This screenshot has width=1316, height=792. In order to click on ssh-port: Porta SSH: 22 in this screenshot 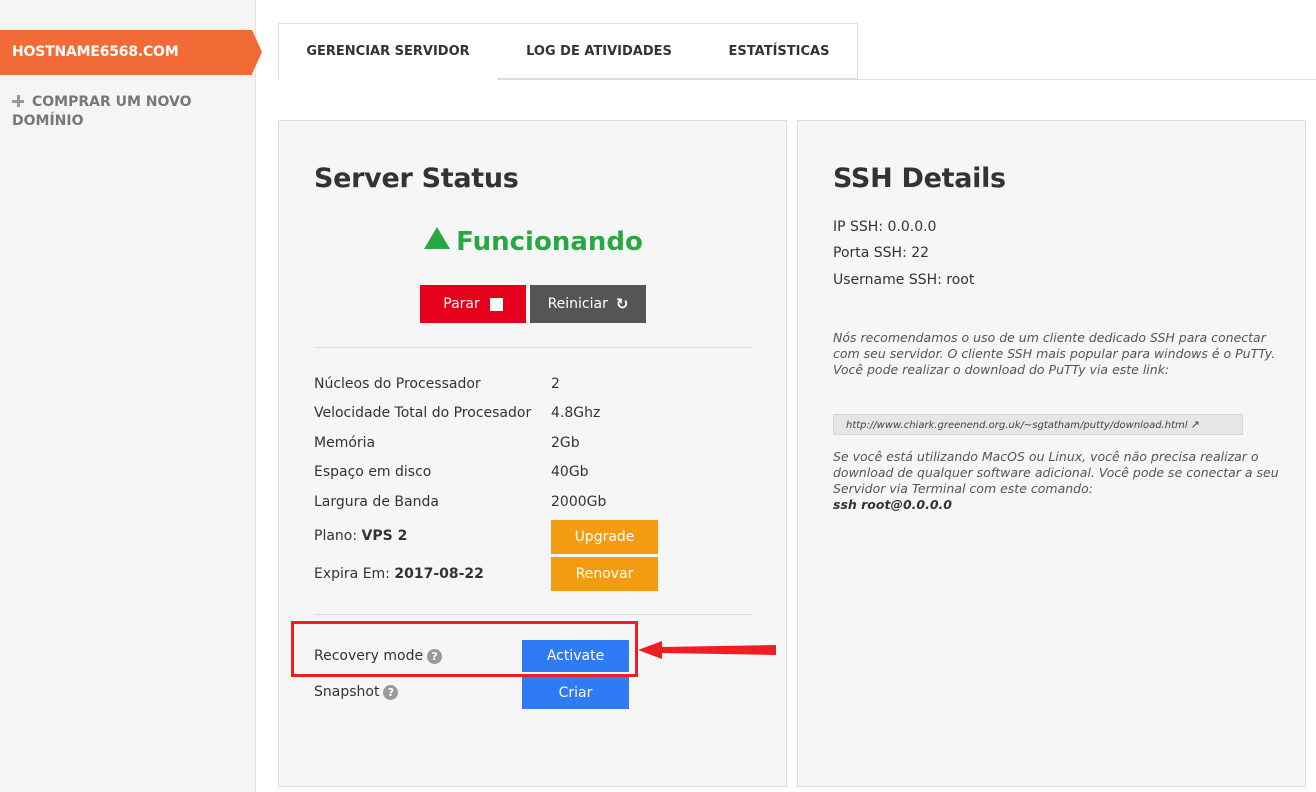, I will do `click(881, 253)`.